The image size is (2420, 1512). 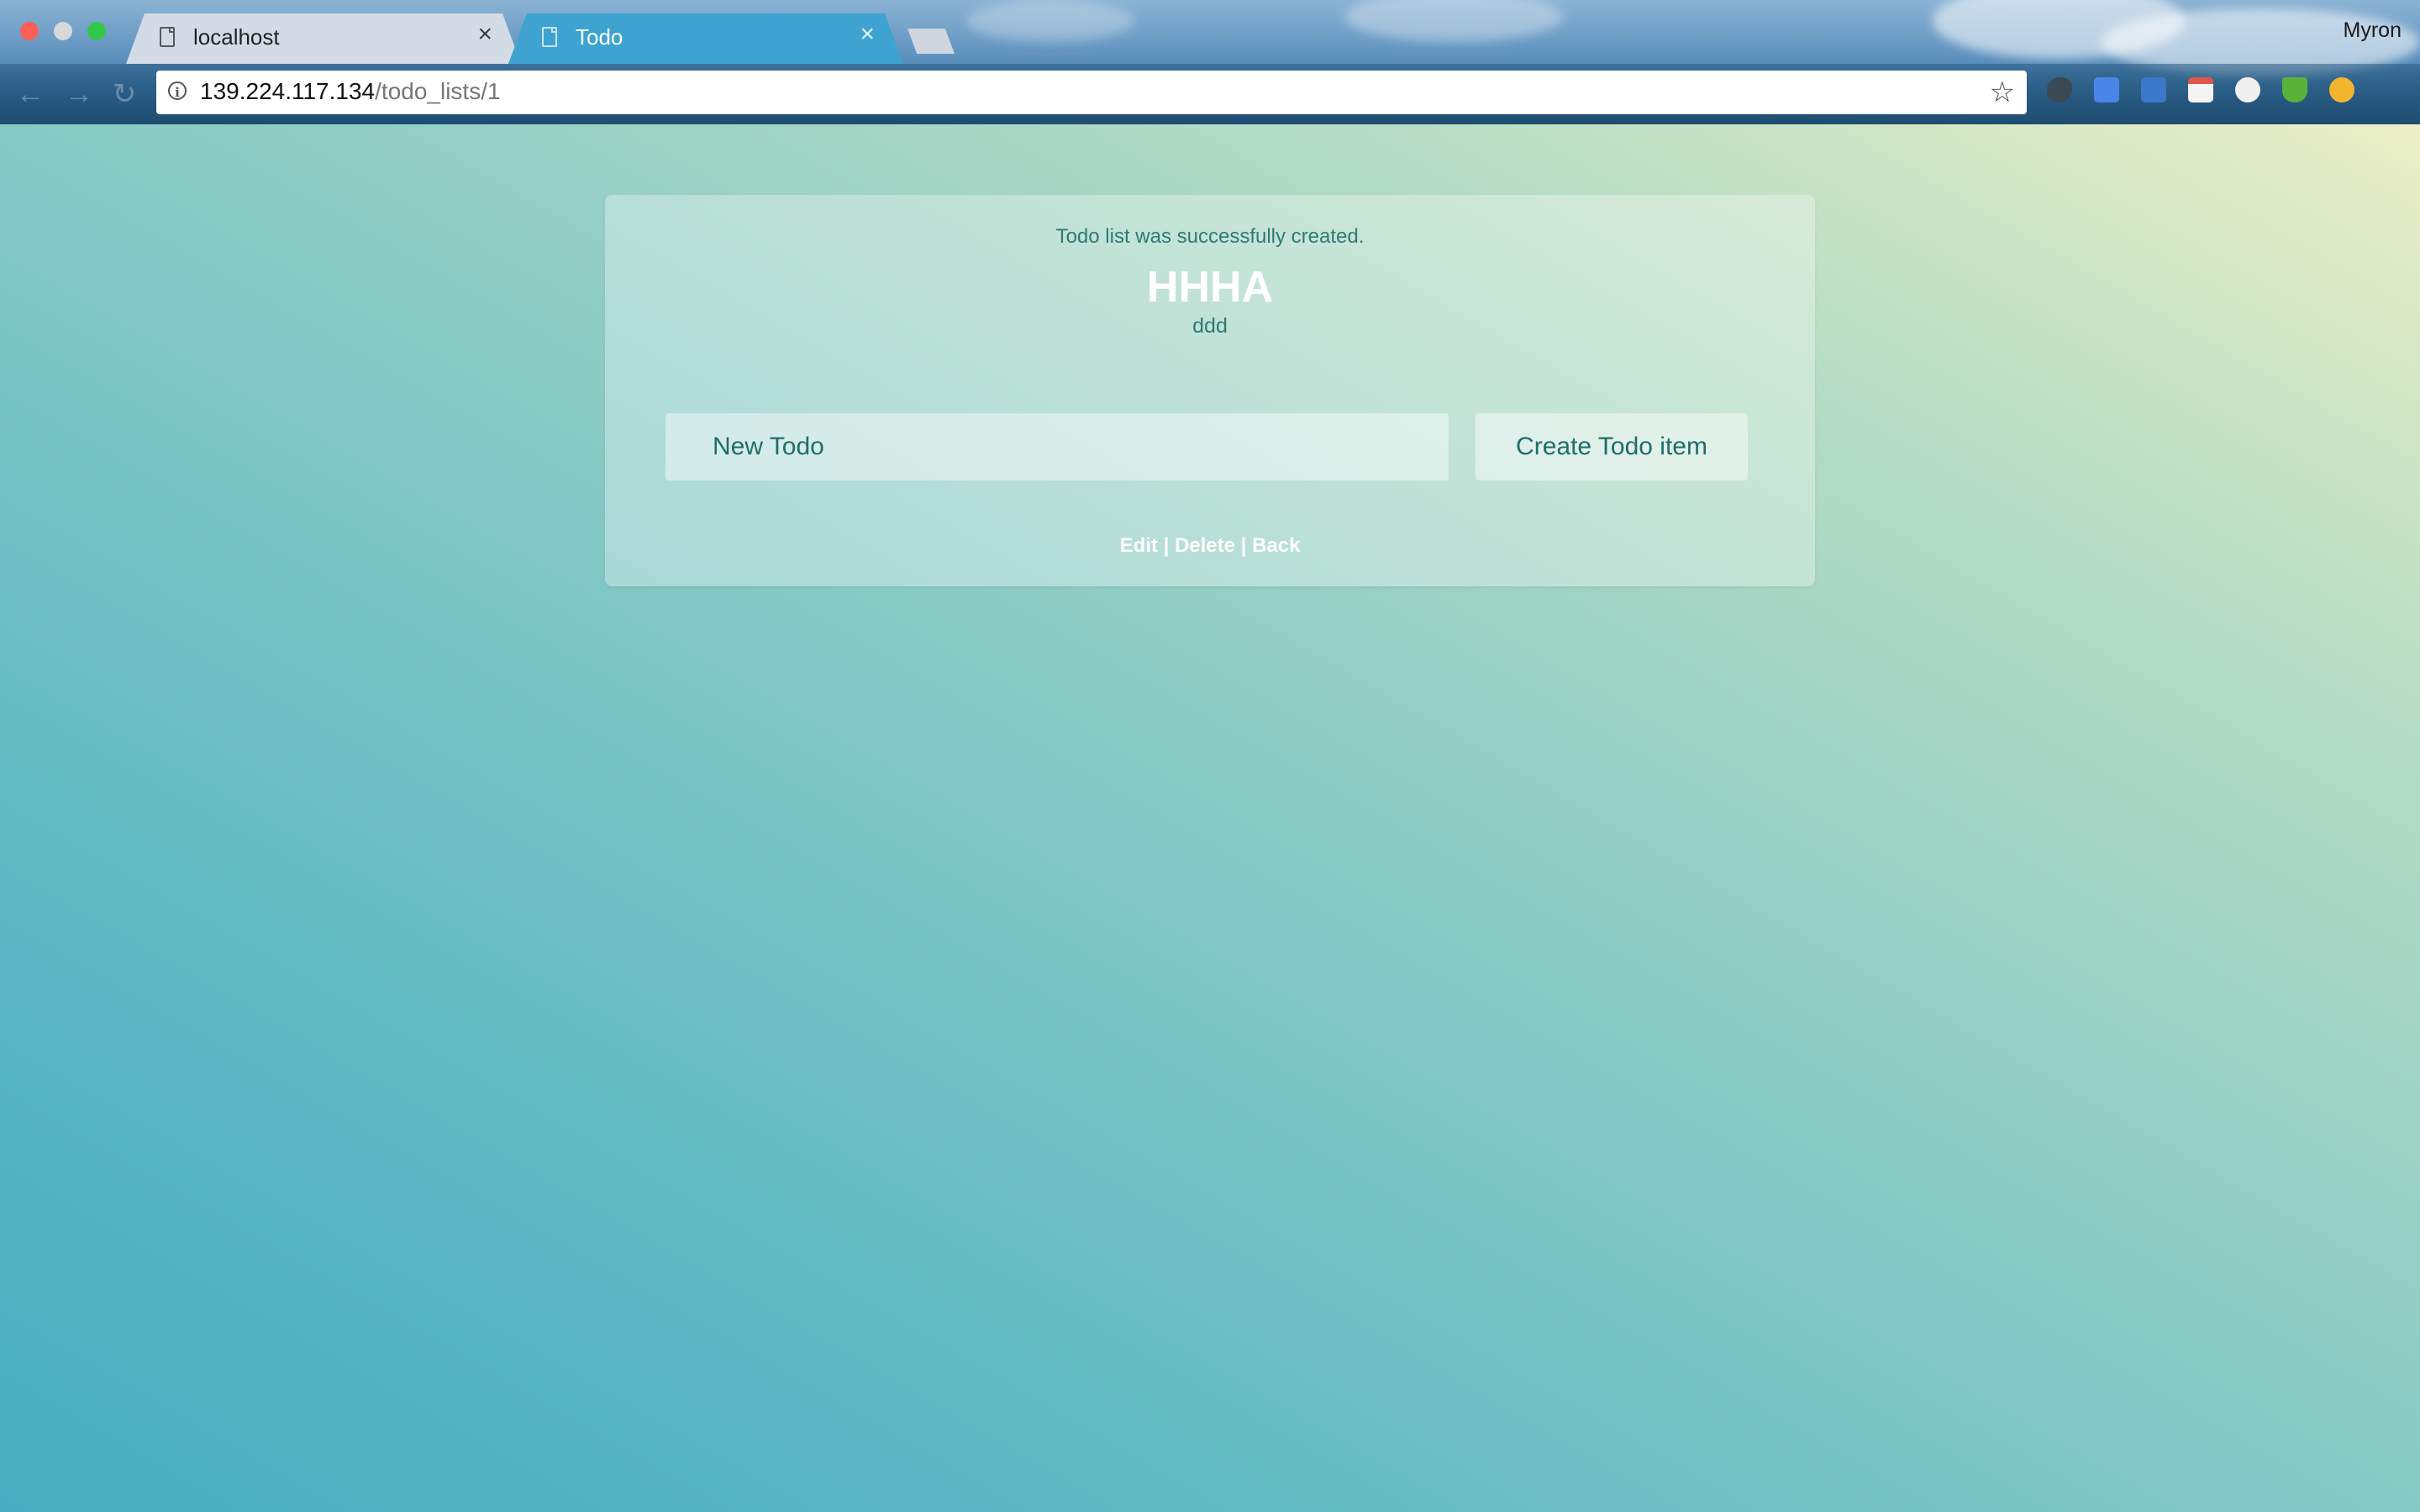 What do you see at coordinates (79, 94) in the screenshot?
I see `forward-button: →` at bounding box center [79, 94].